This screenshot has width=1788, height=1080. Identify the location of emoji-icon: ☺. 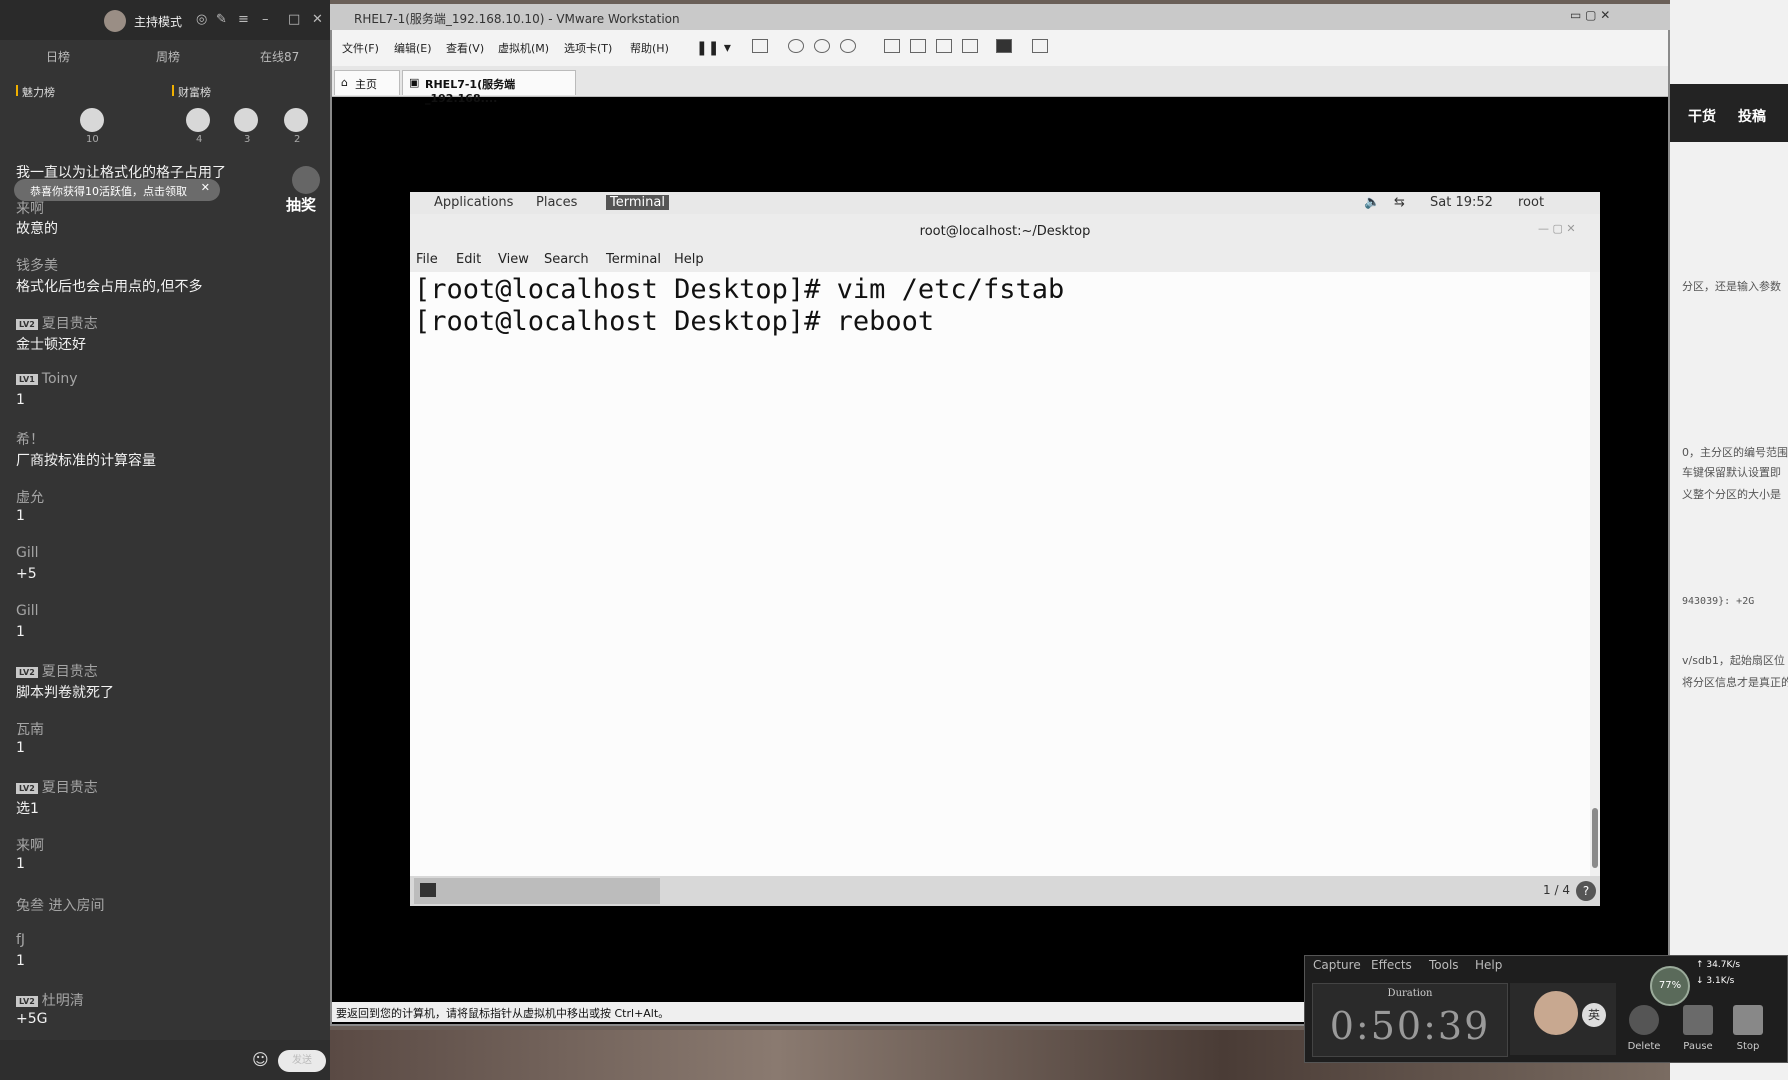
(260, 1059).